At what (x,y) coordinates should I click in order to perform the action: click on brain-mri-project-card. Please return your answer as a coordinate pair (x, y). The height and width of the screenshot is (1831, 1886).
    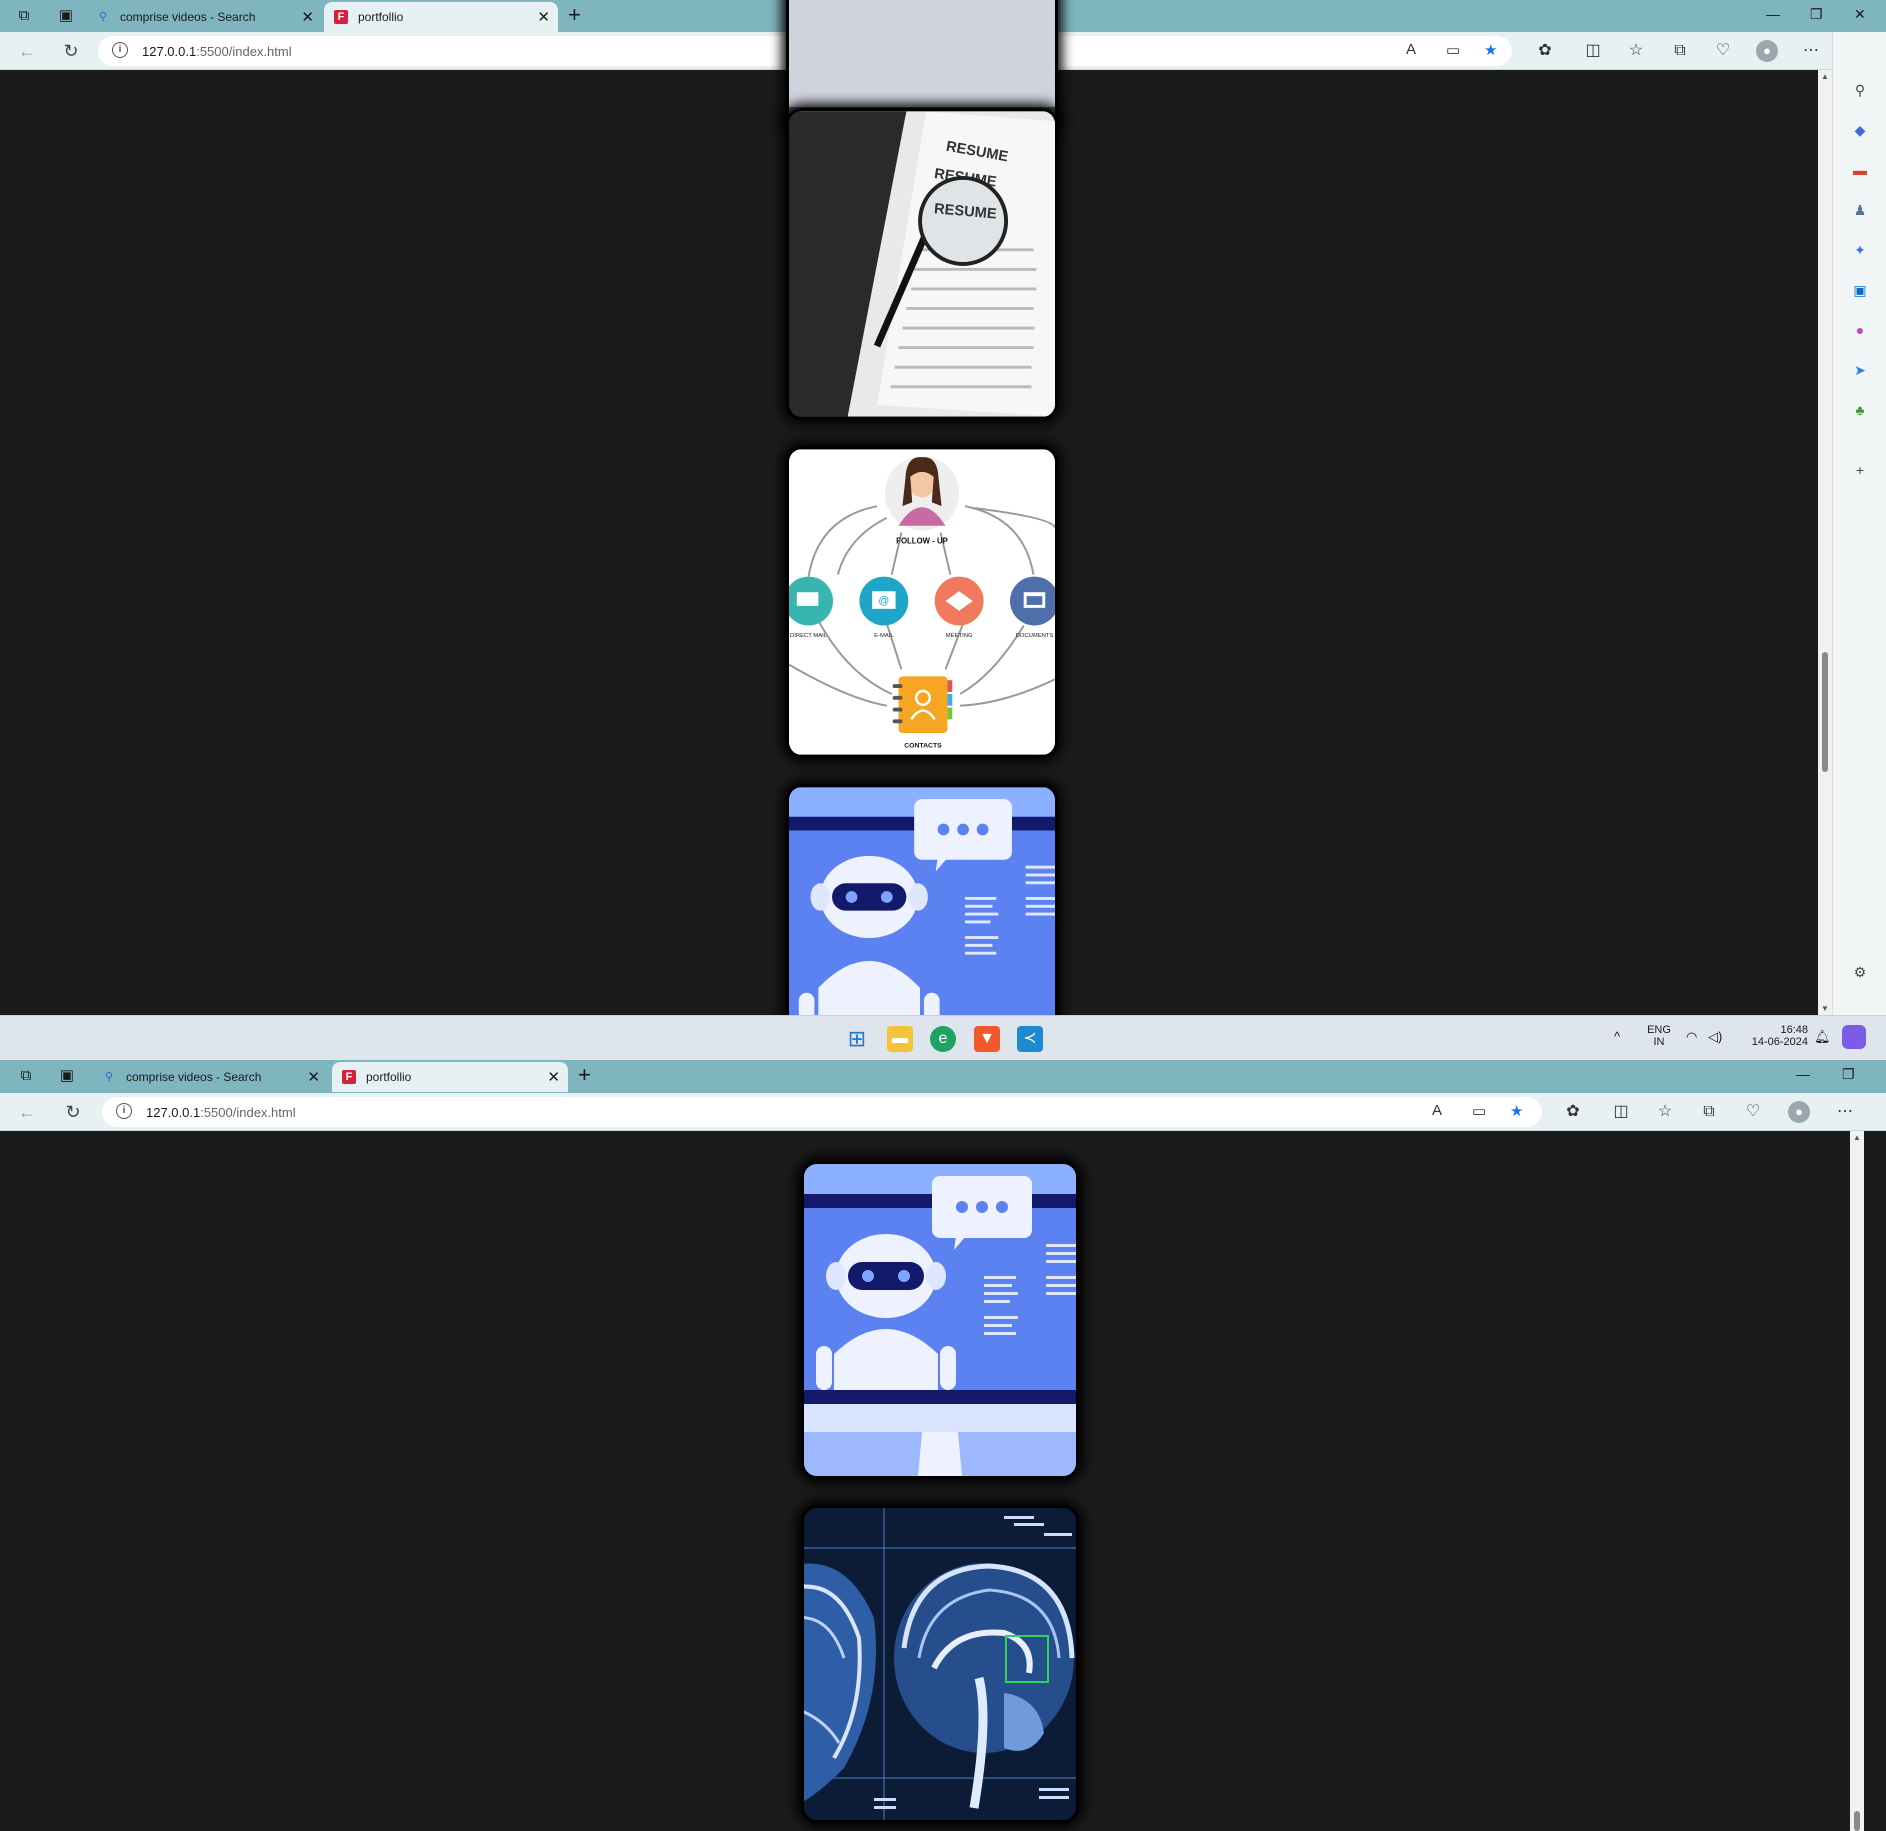
    Looking at the image, I should click on (940, 1664).